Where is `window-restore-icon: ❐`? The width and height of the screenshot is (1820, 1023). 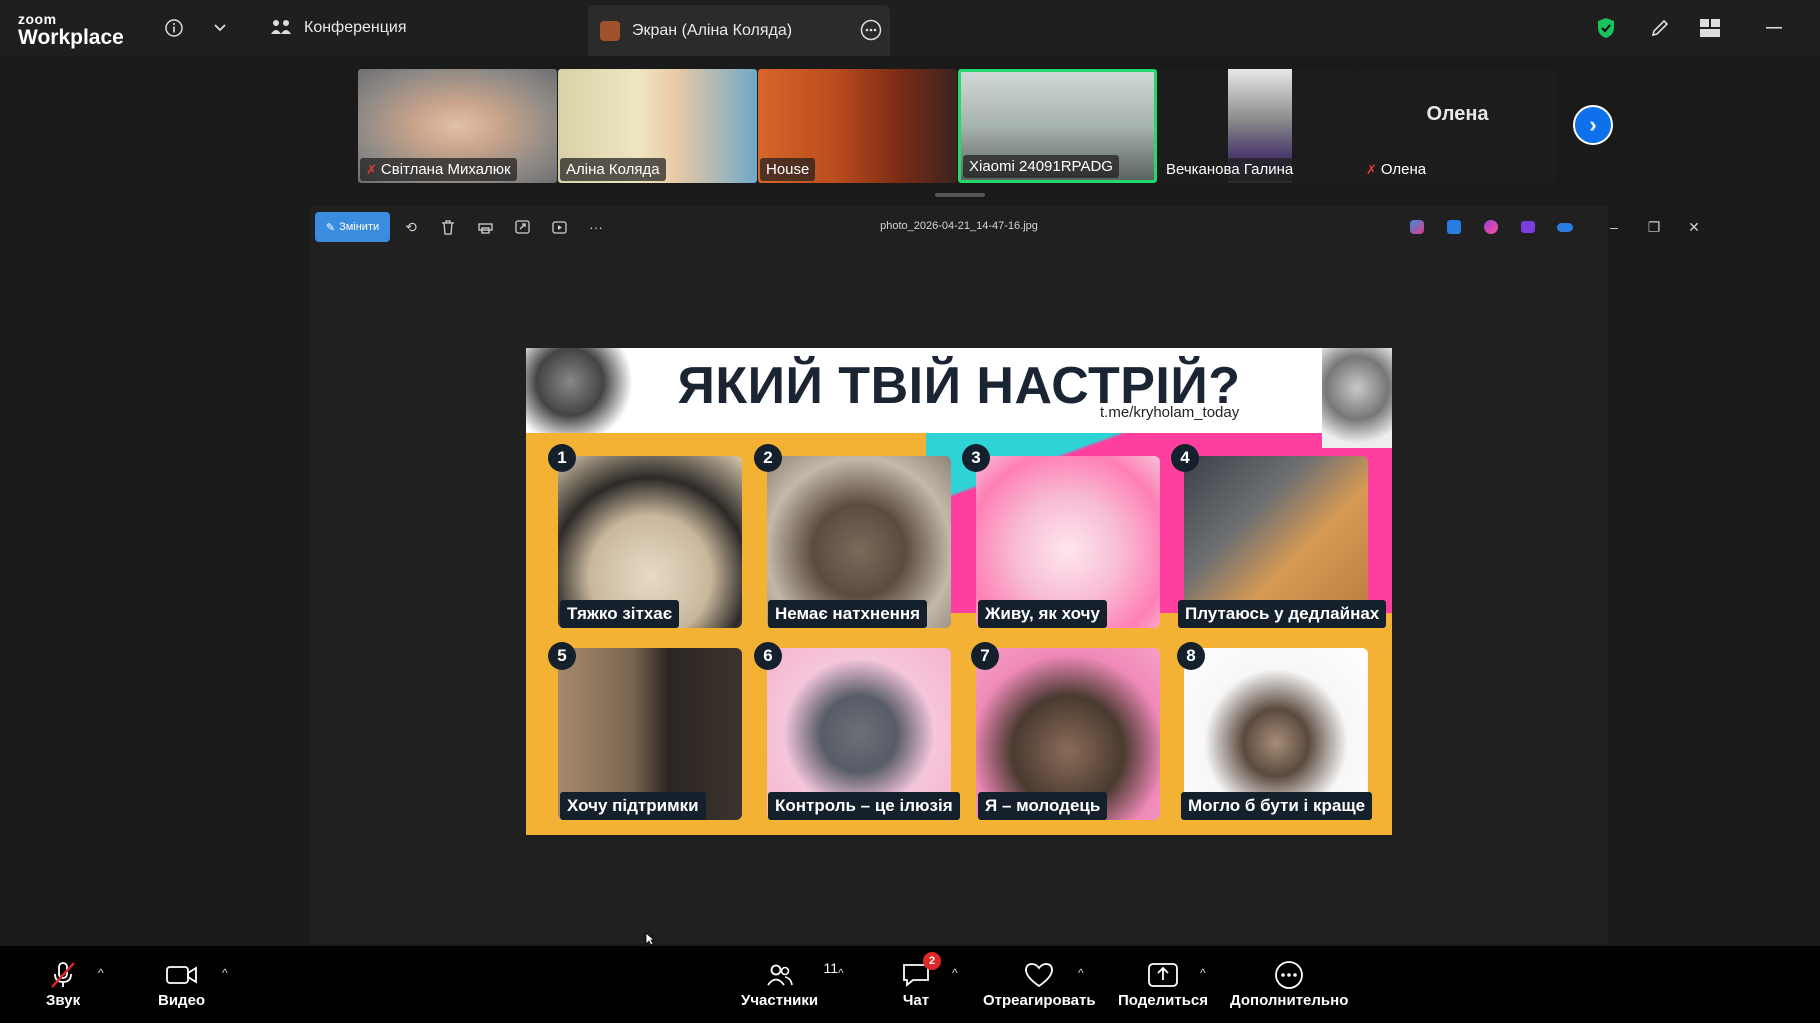
window-restore-icon: ❐ is located at coordinates (1654, 227).